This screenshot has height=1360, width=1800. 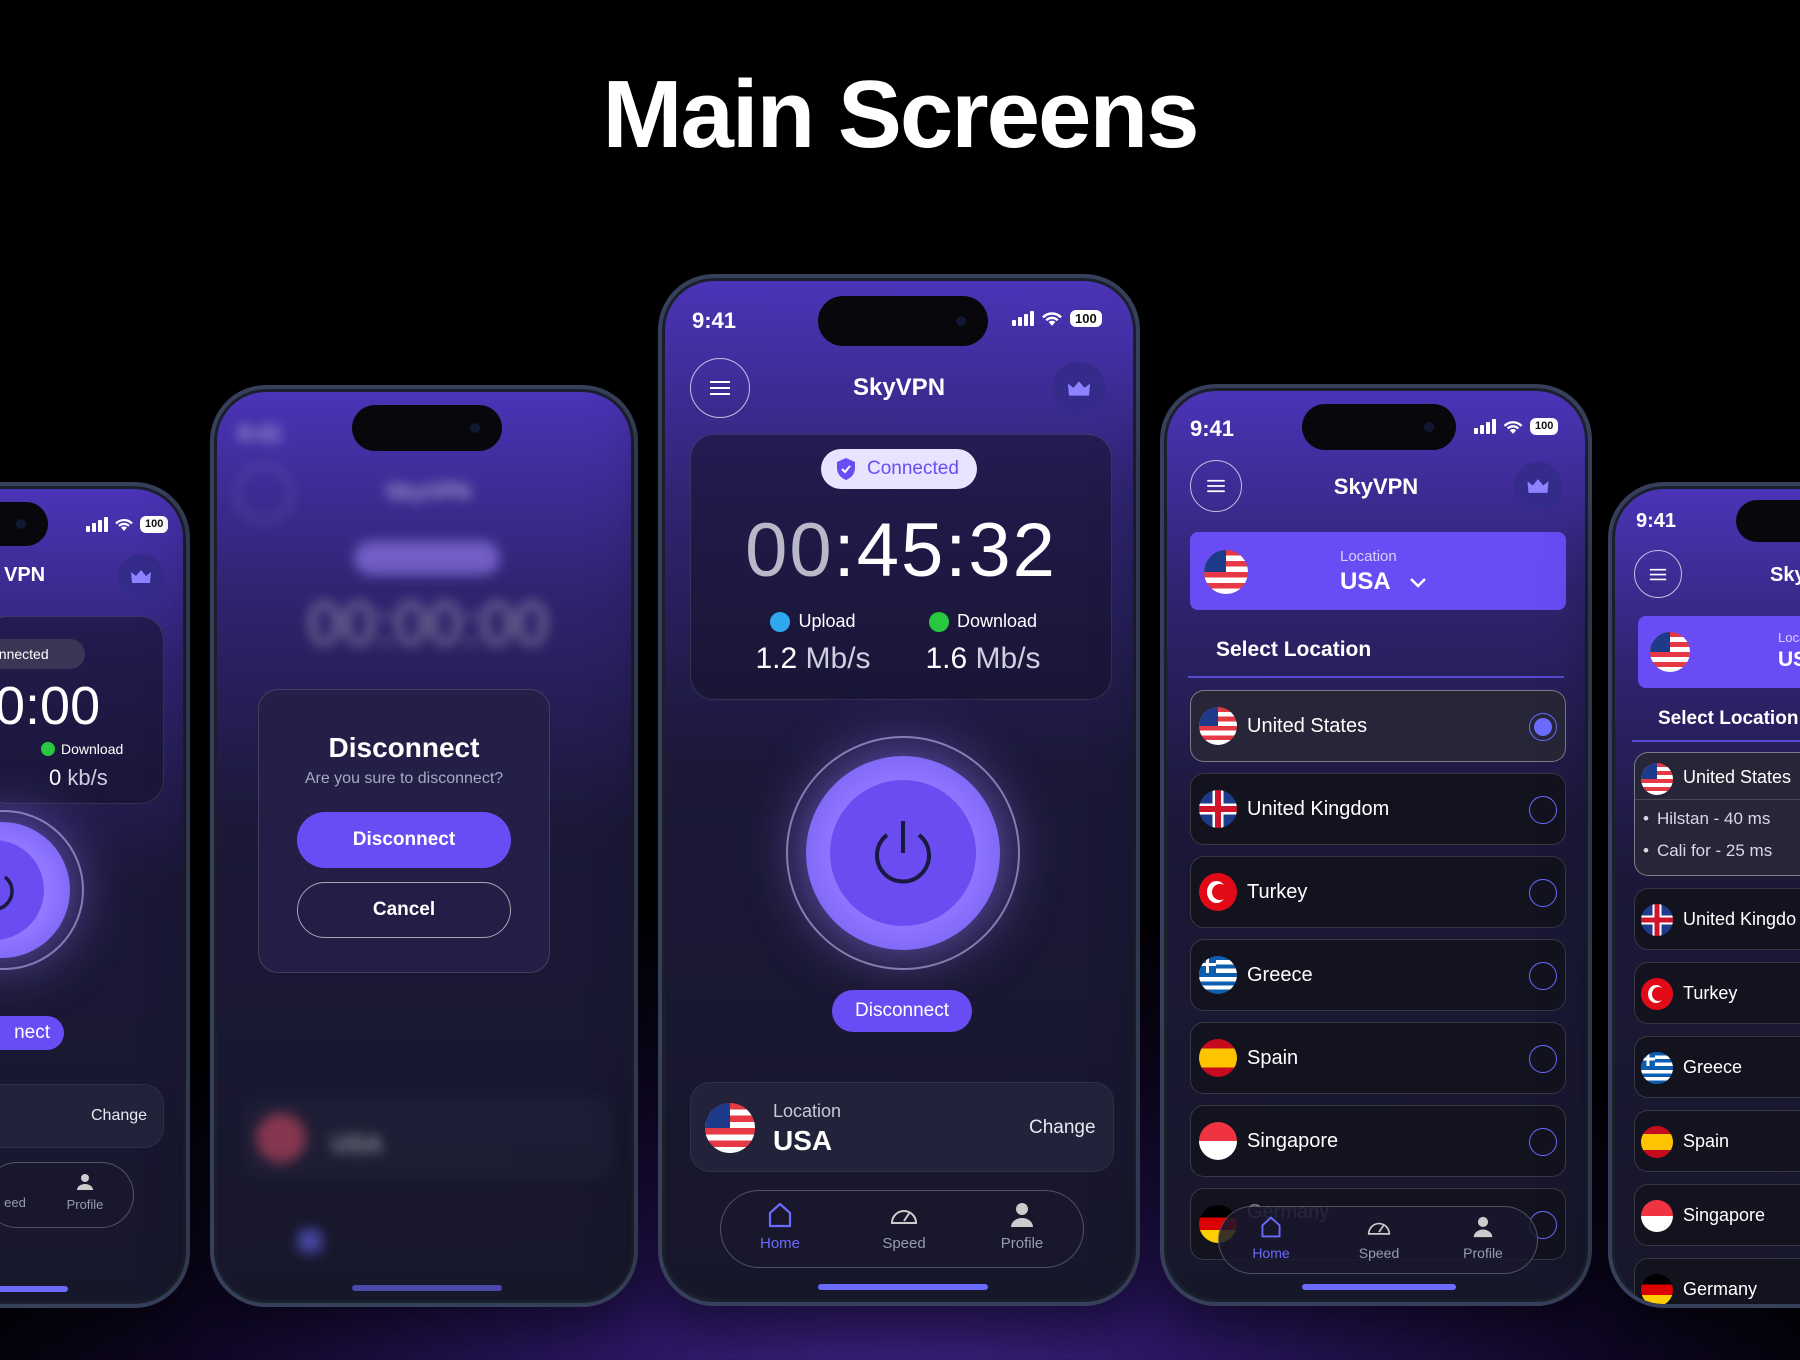 I want to click on dynamic-island, so click(x=903, y=321).